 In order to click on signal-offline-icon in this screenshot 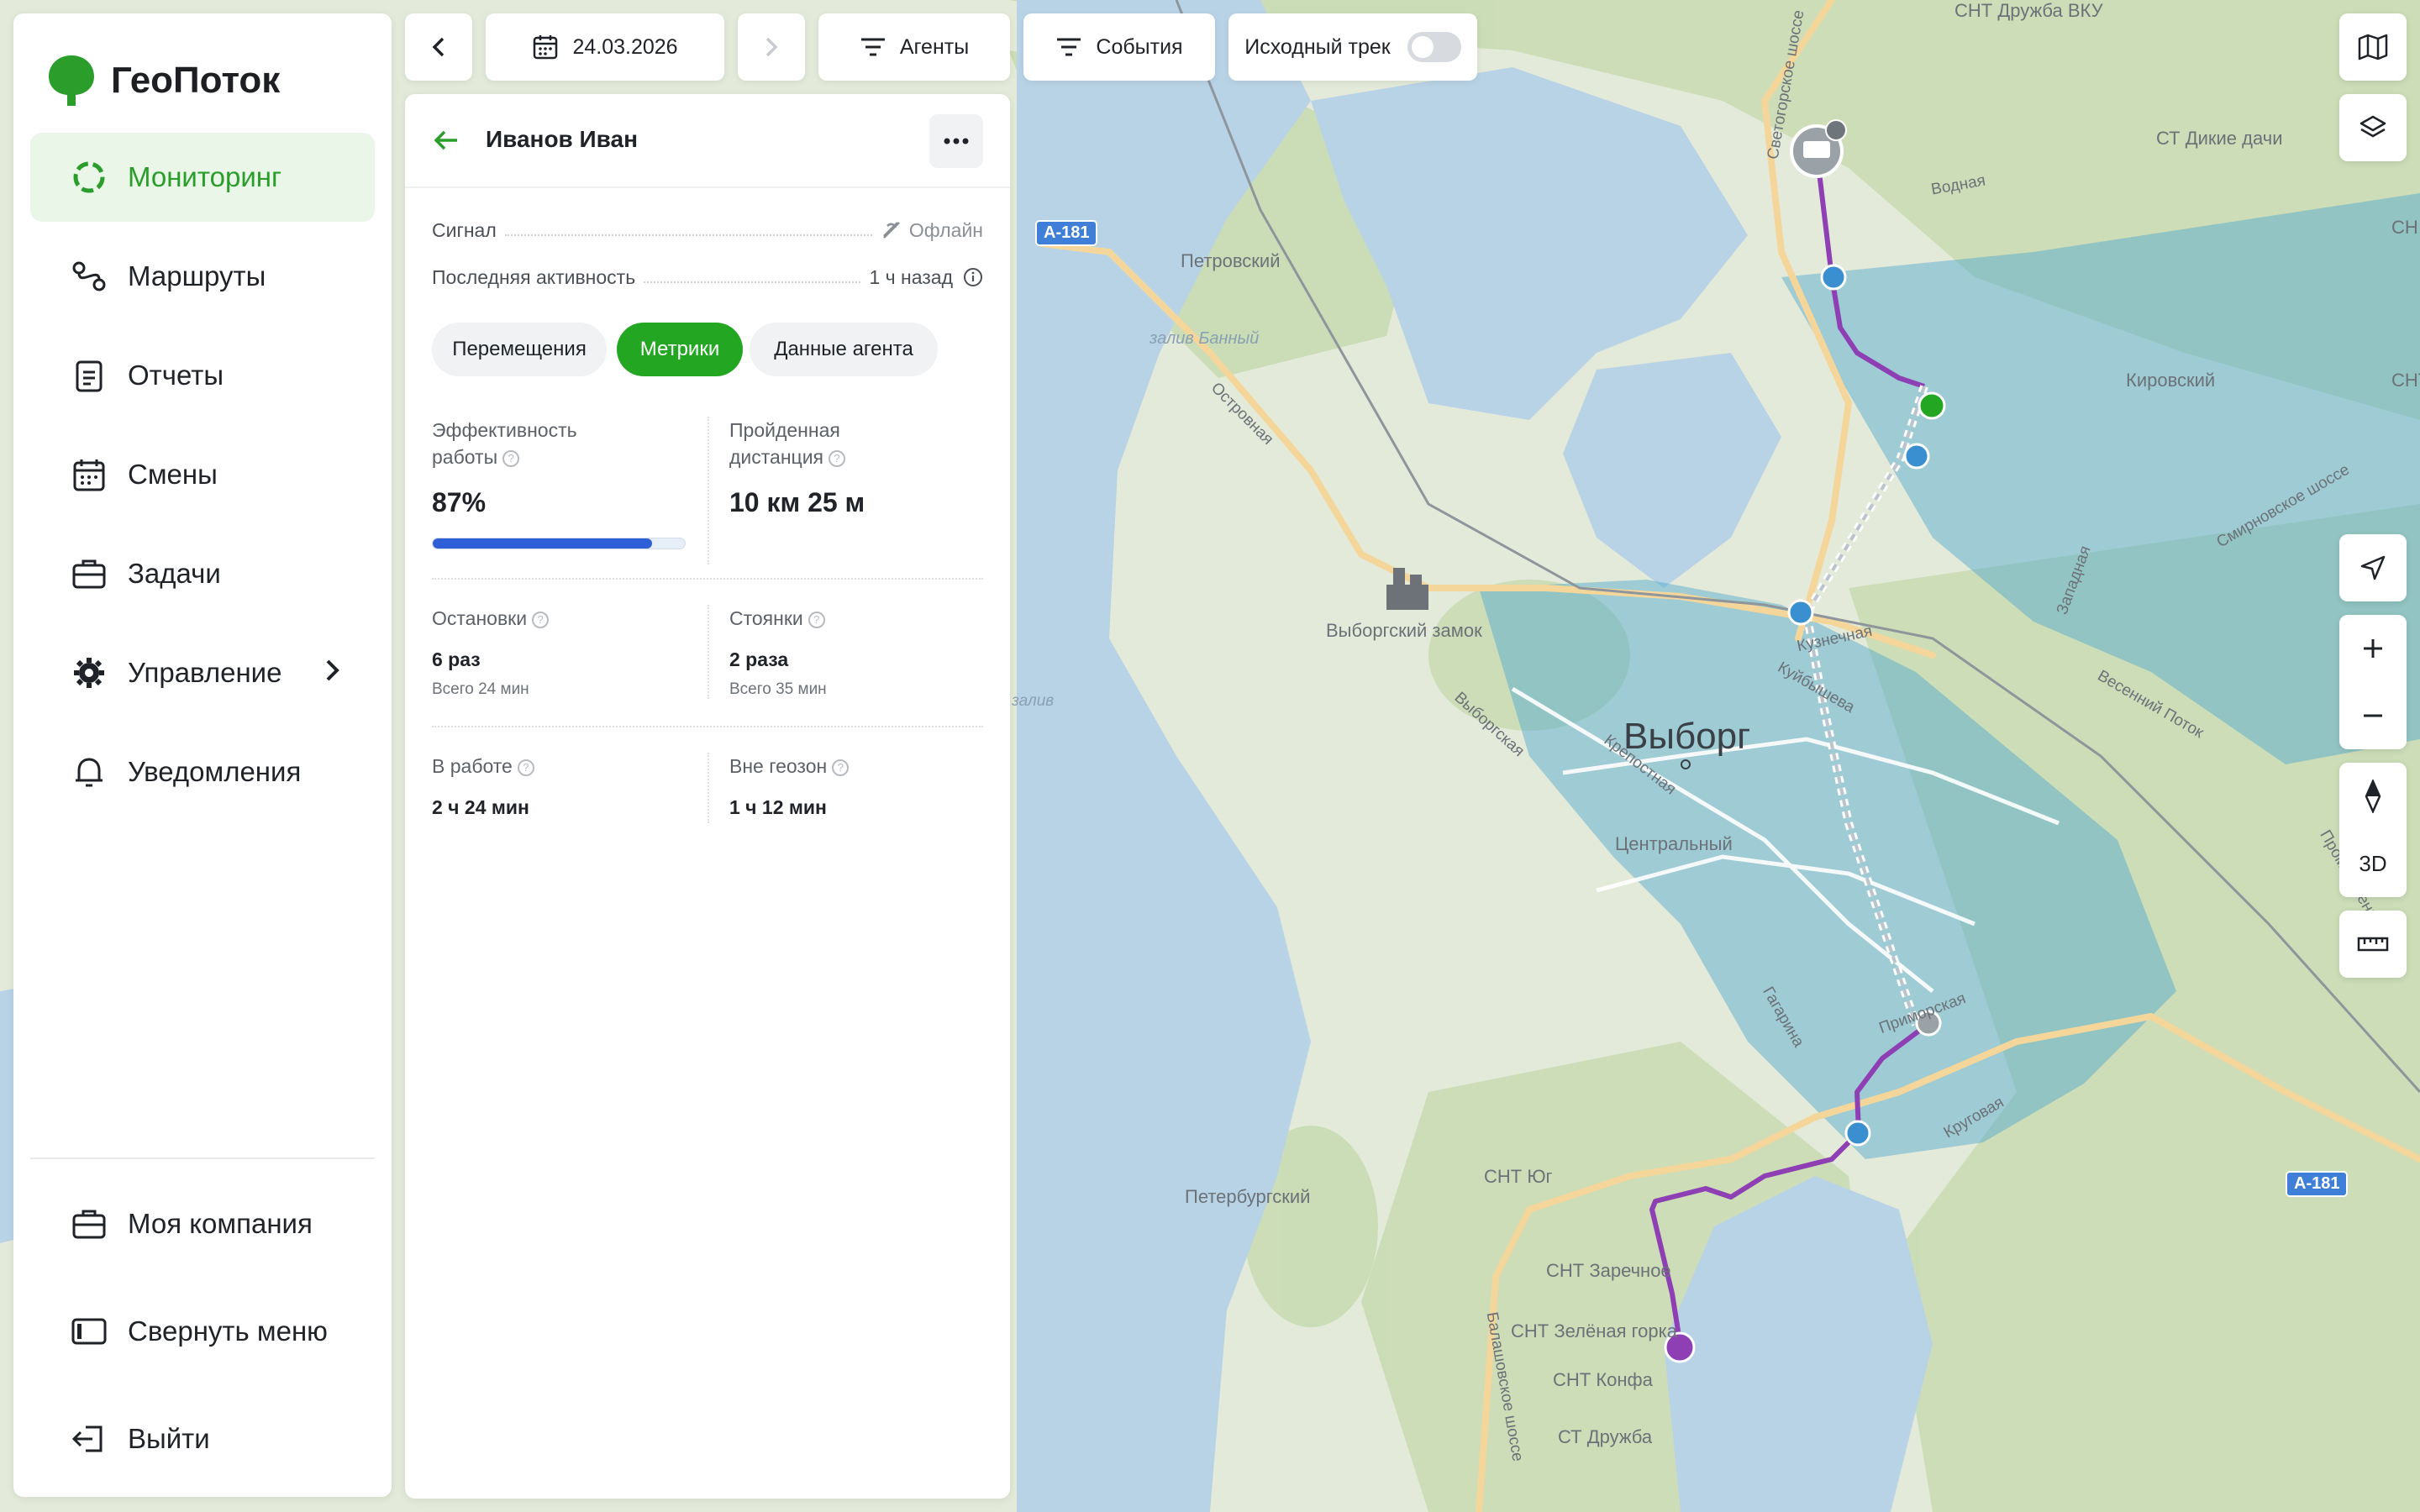, I will do `click(892, 230)`.